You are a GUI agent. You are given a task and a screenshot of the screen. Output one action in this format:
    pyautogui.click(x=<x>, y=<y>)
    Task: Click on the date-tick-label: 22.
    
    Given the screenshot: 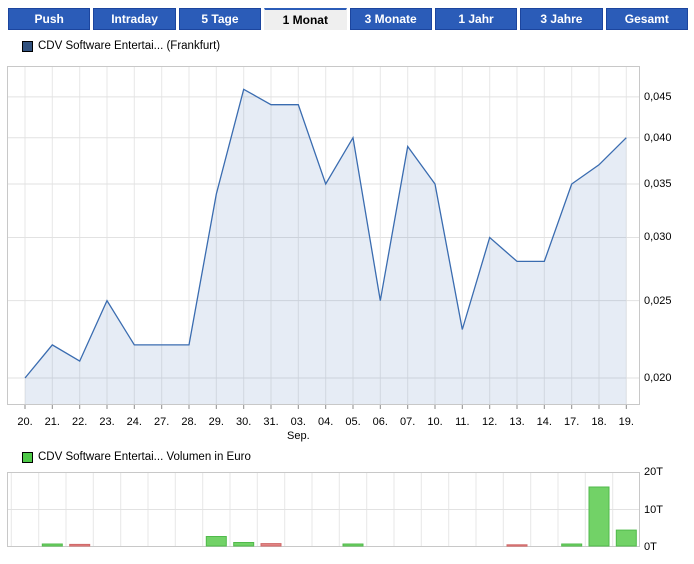 What is the action you would take?
    pyautogui.click(x=80, y=422)
    